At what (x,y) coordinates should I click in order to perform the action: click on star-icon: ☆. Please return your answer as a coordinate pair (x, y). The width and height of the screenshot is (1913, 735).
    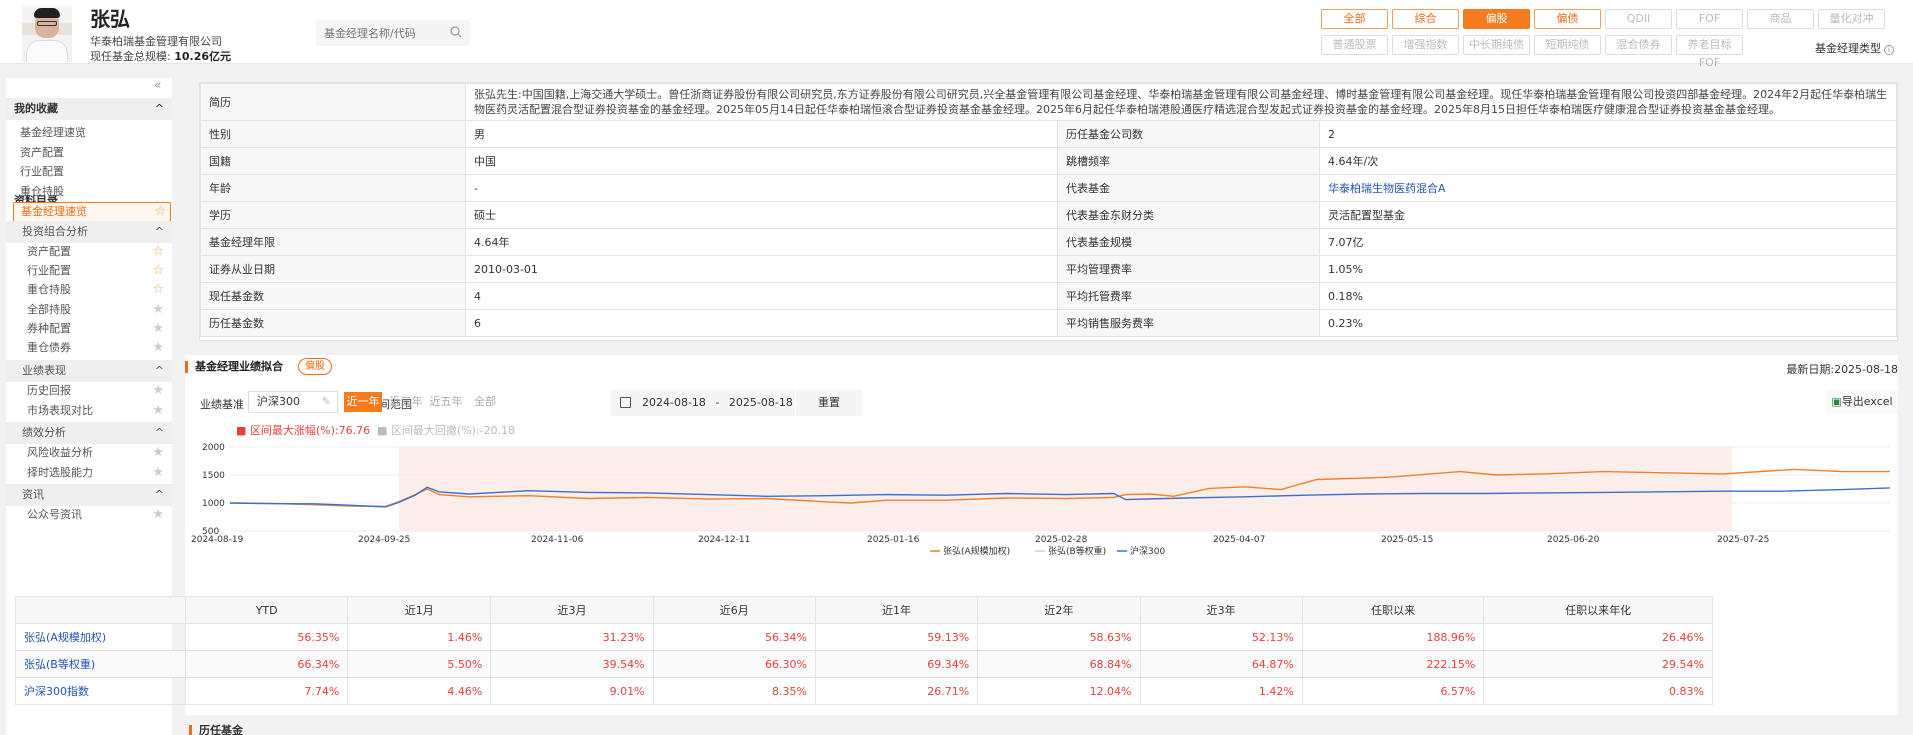
    Looking at the image, I should click on (160, 212).